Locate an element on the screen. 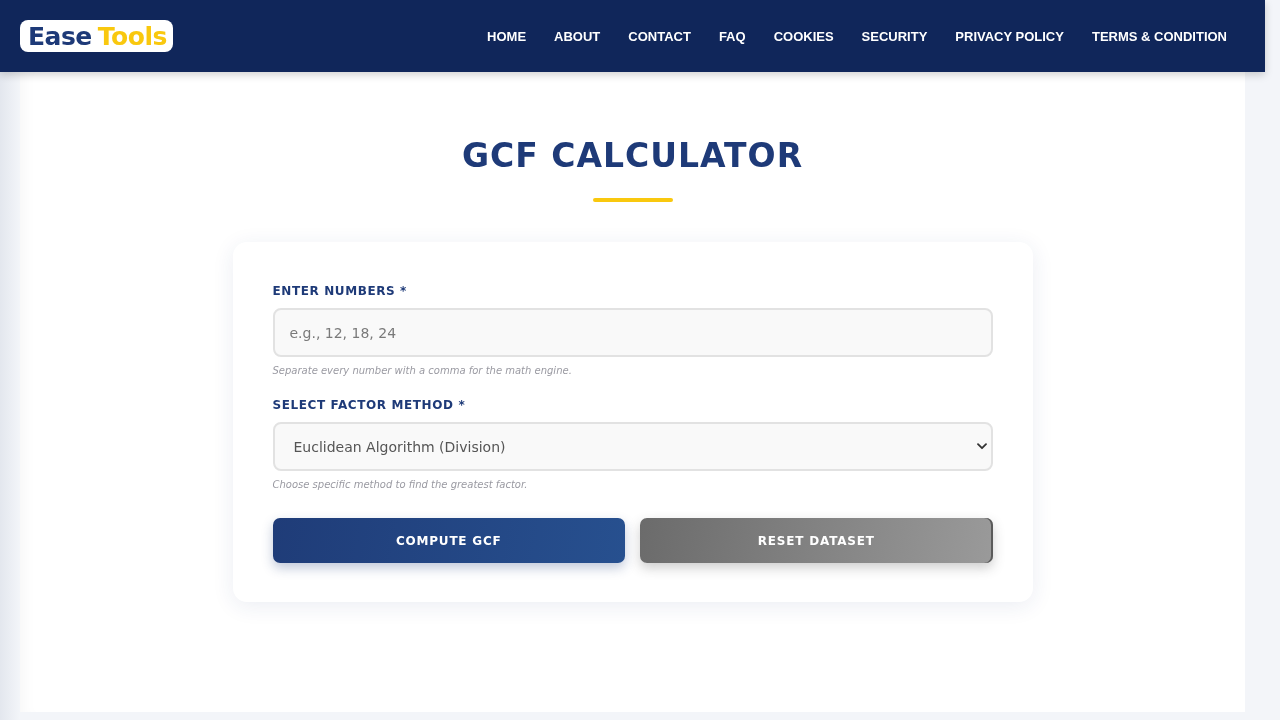 The image size is (1280, 720). nav-link: SECURITY is located at coordinates (894, 36).